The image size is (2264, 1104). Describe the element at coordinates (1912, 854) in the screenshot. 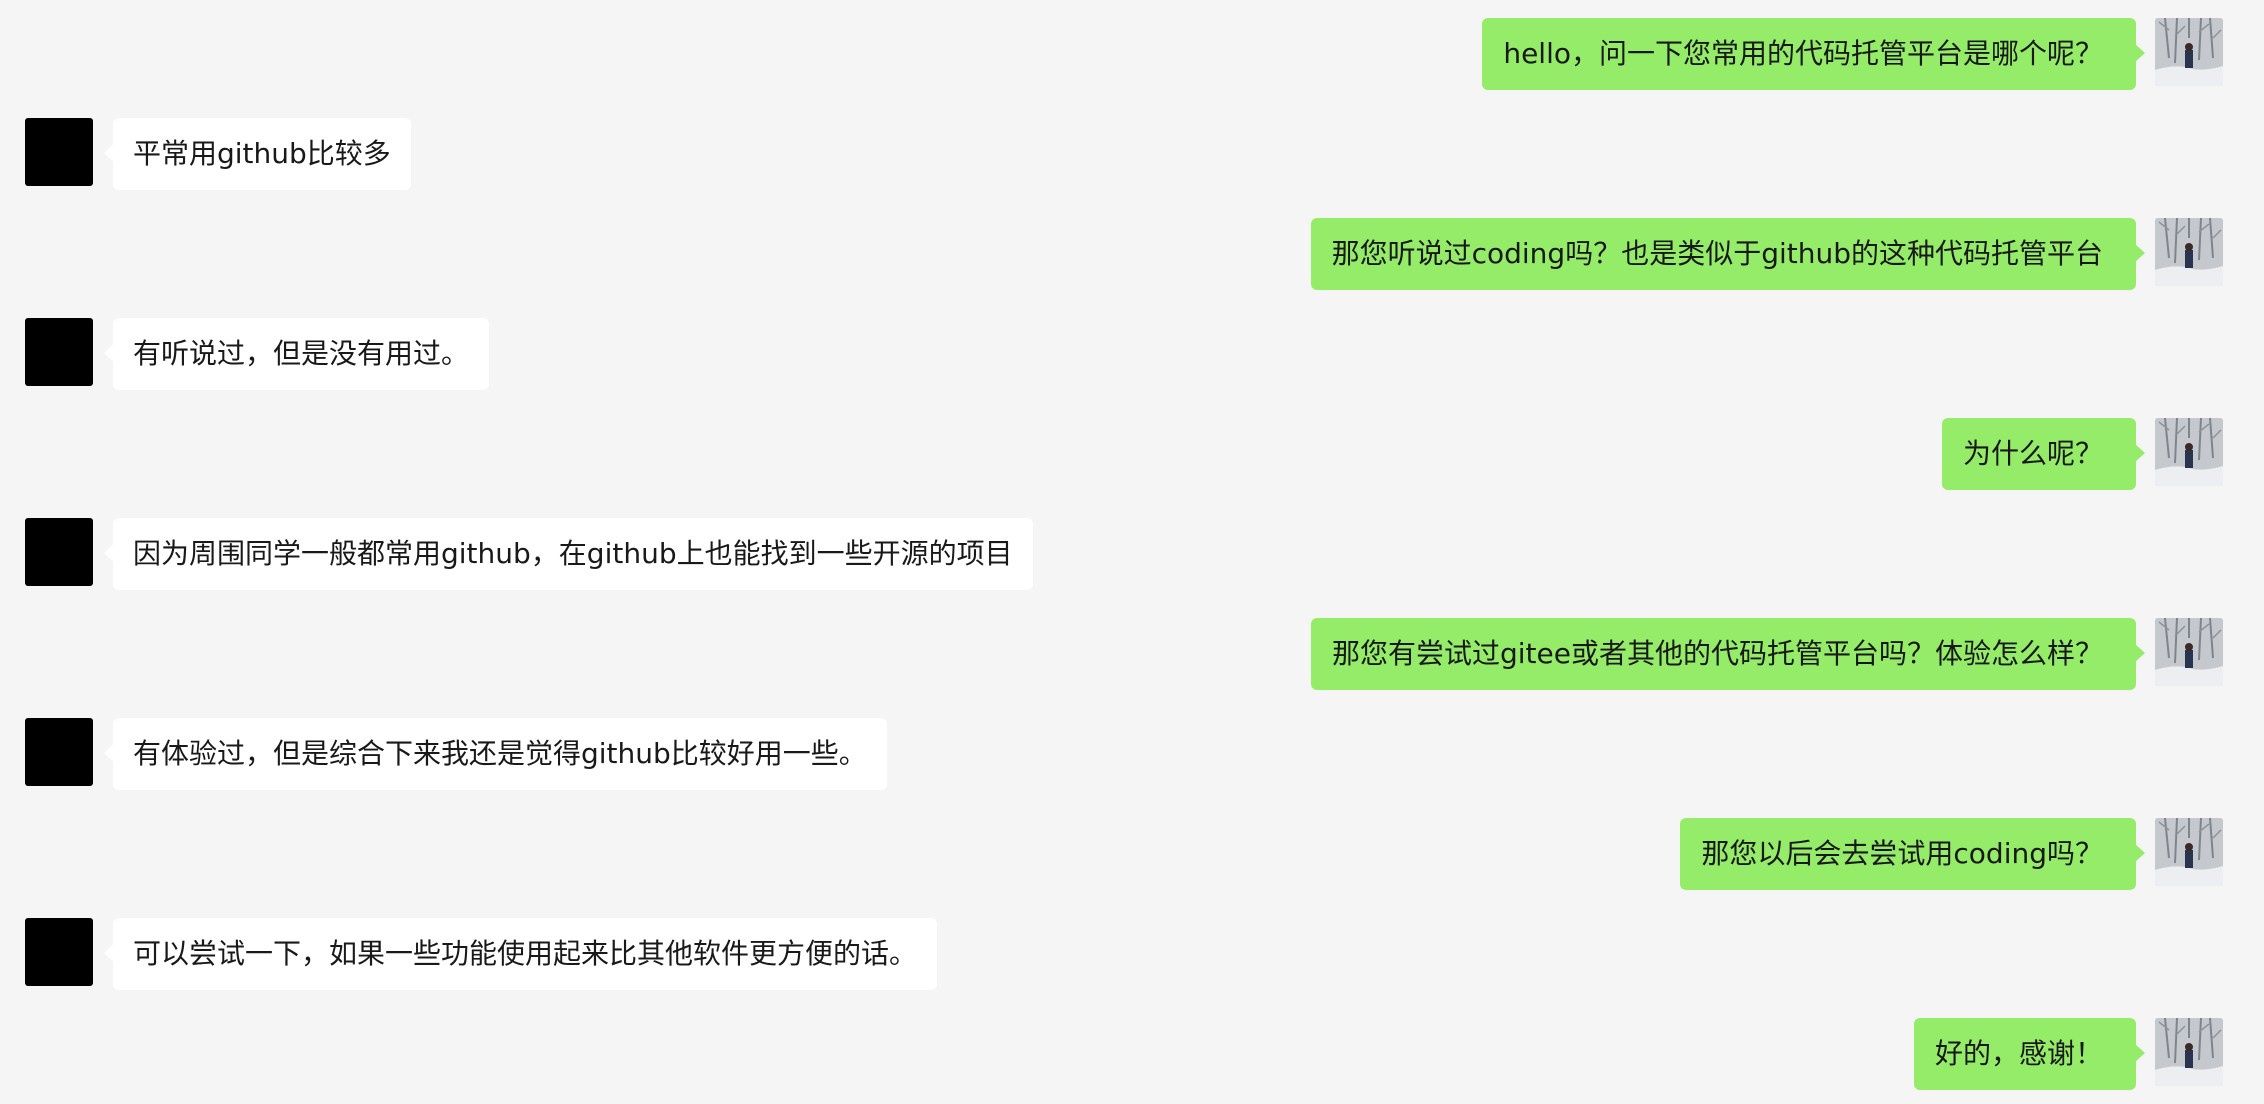

I see `sent-message-bubble: 那您以后会去尝试用coding吗？` at that location.